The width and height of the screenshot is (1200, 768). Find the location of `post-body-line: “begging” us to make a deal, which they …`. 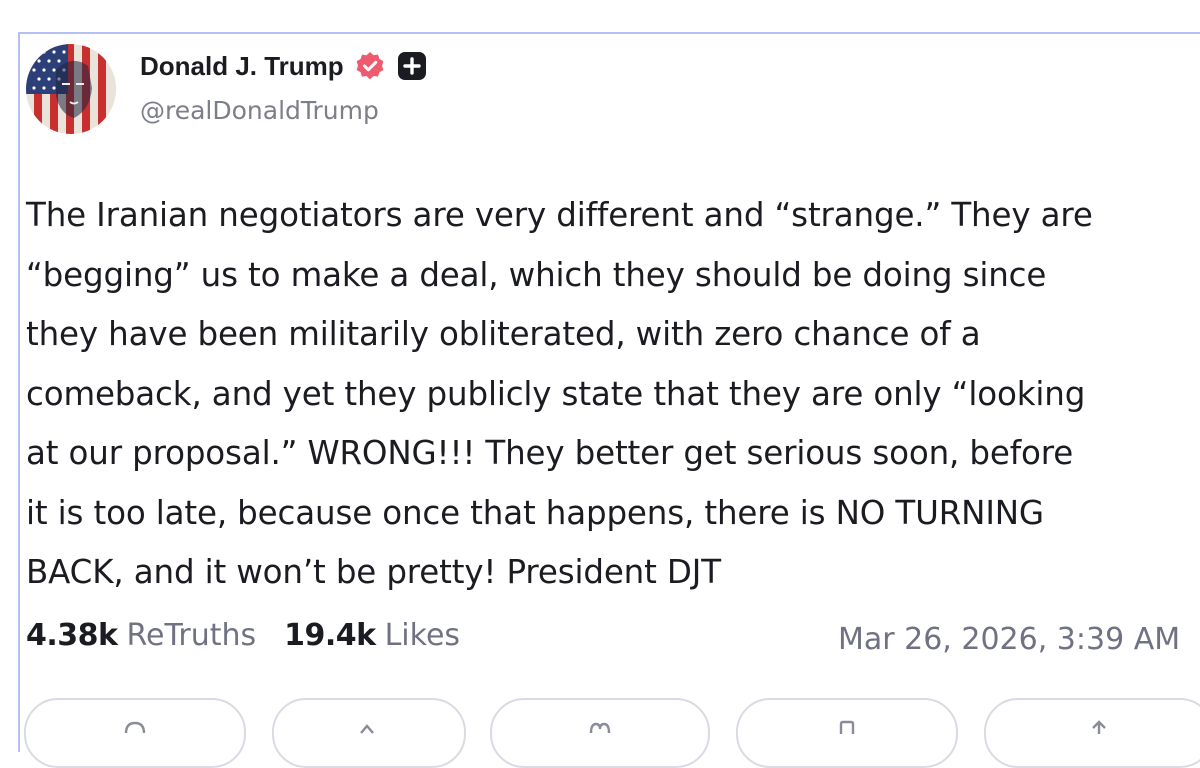

post-body-line: “begging” us to make a deal, which they … is located at coordinates (536, 274).